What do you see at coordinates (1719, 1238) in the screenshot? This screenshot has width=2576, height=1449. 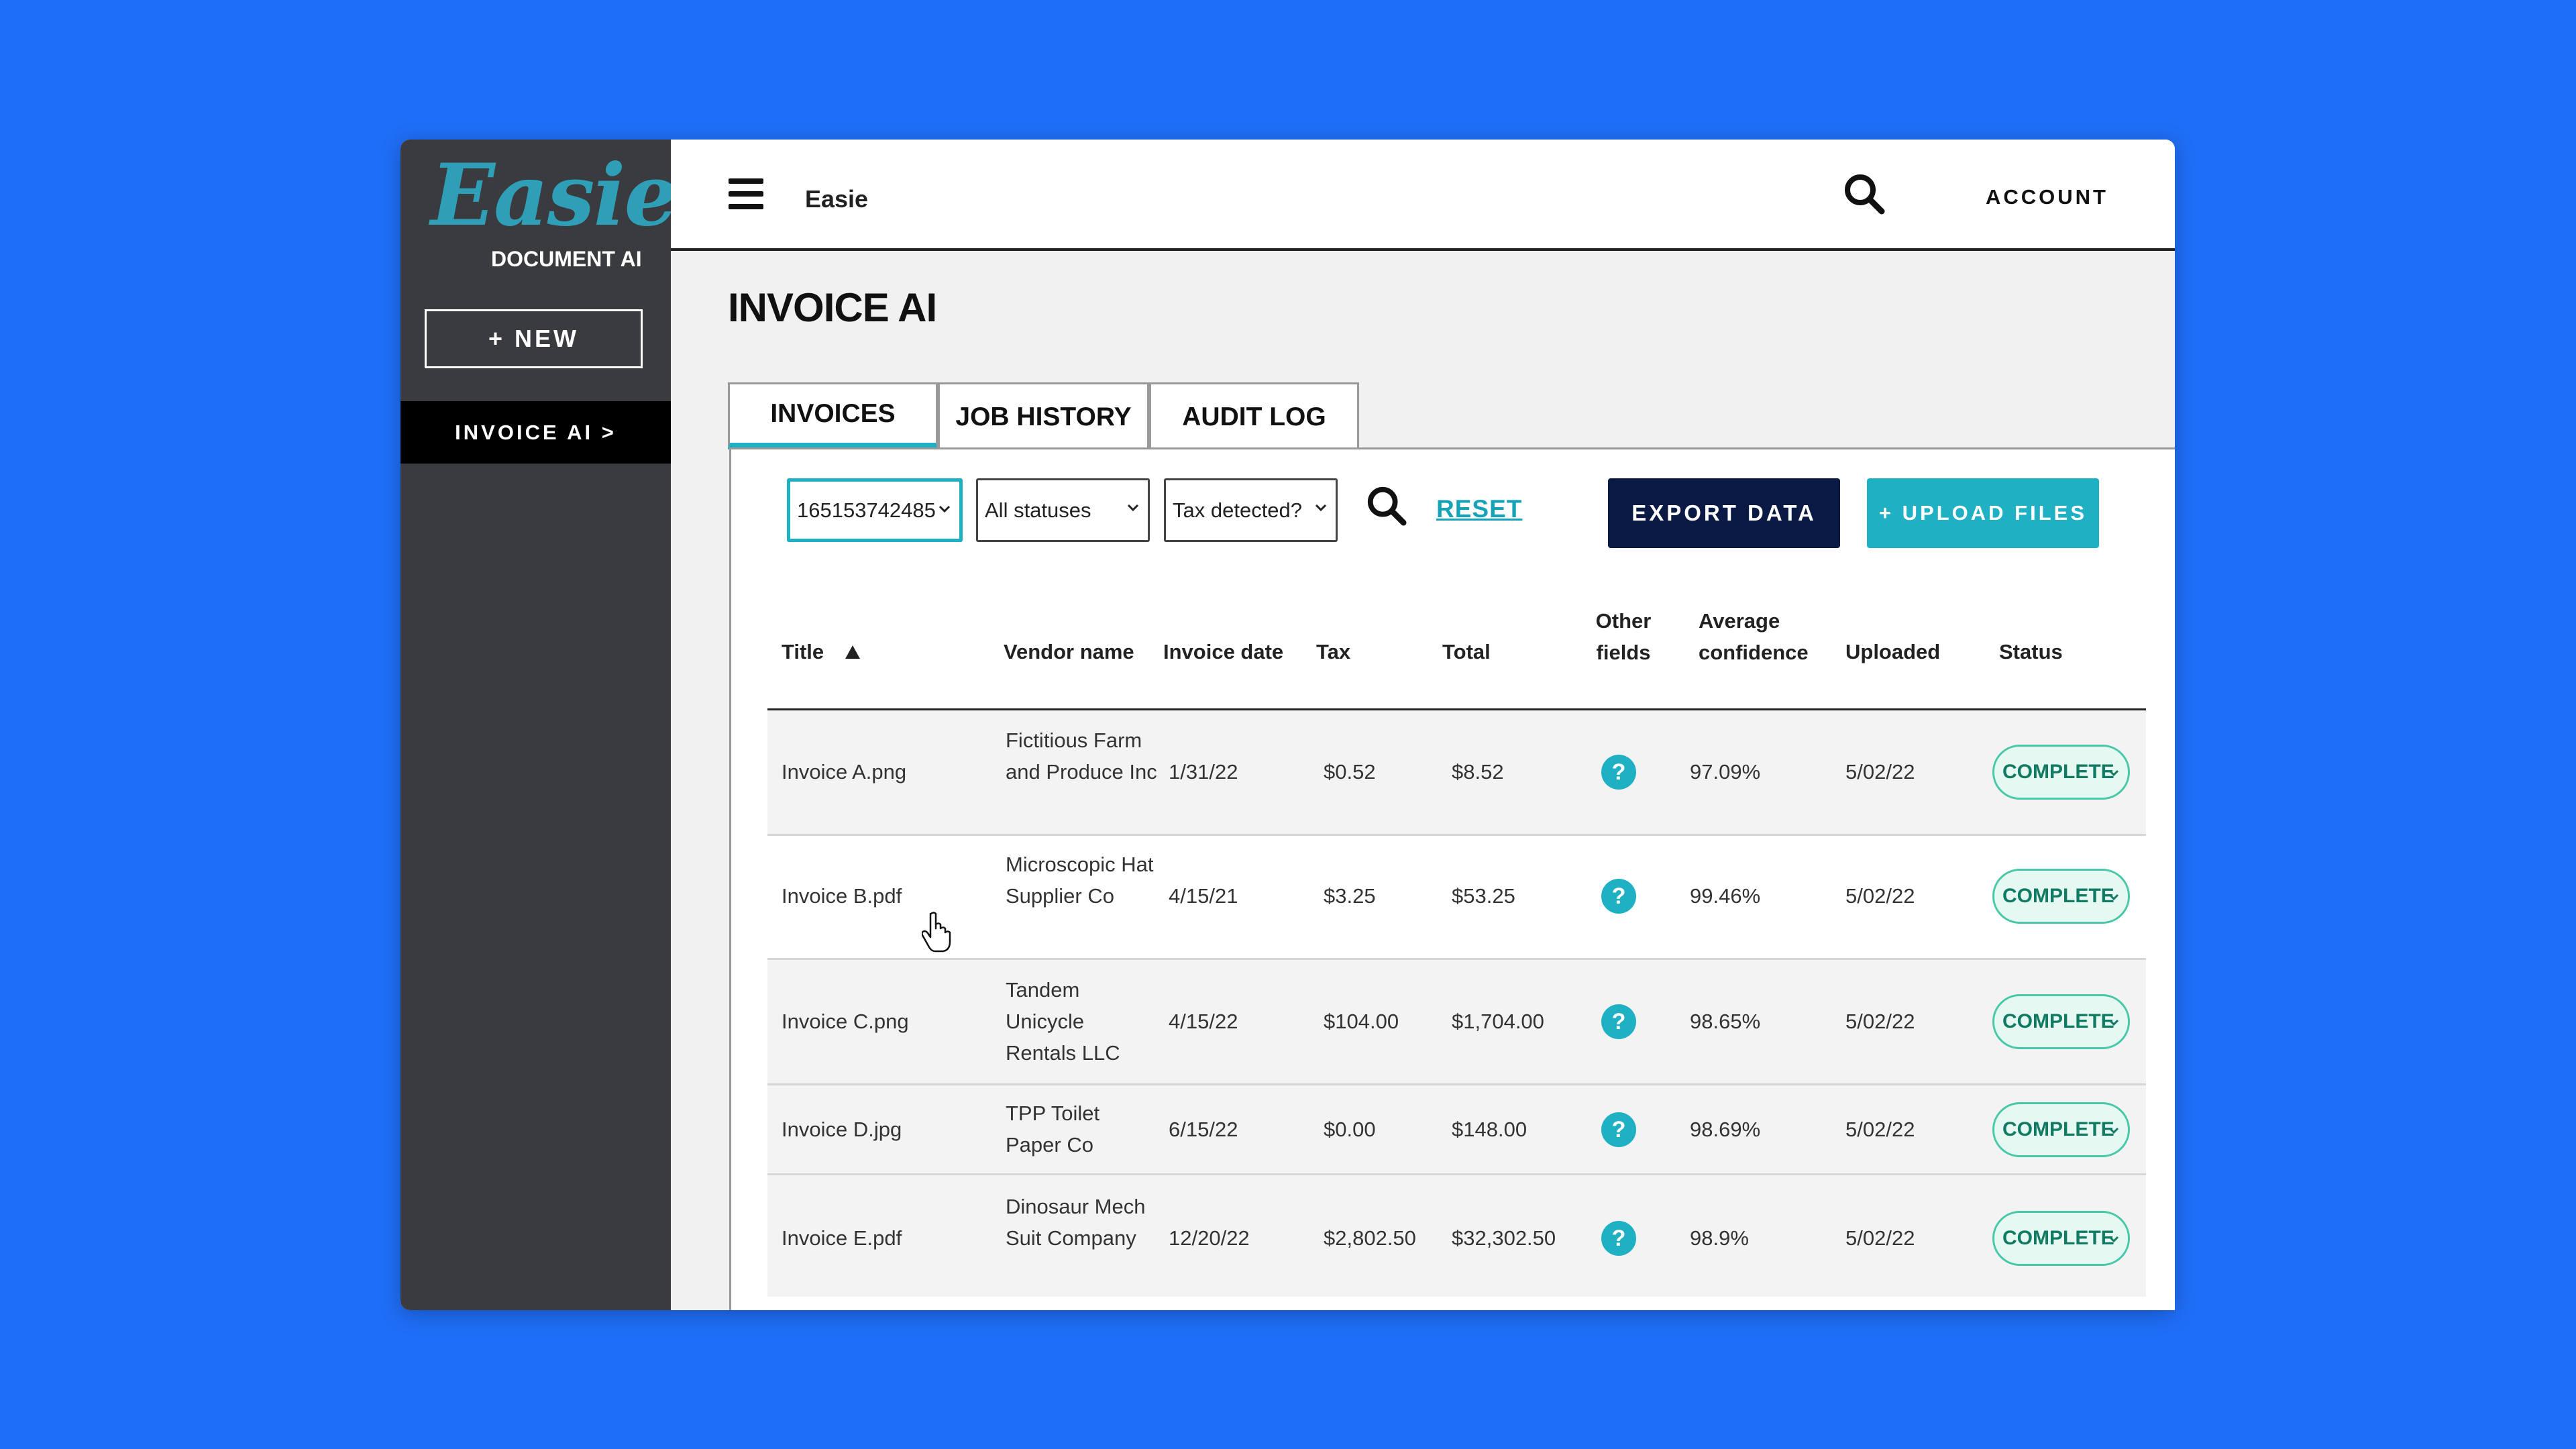 I see `cell-average-confidence: 98.9%` at bounding box center [1719, 1238].